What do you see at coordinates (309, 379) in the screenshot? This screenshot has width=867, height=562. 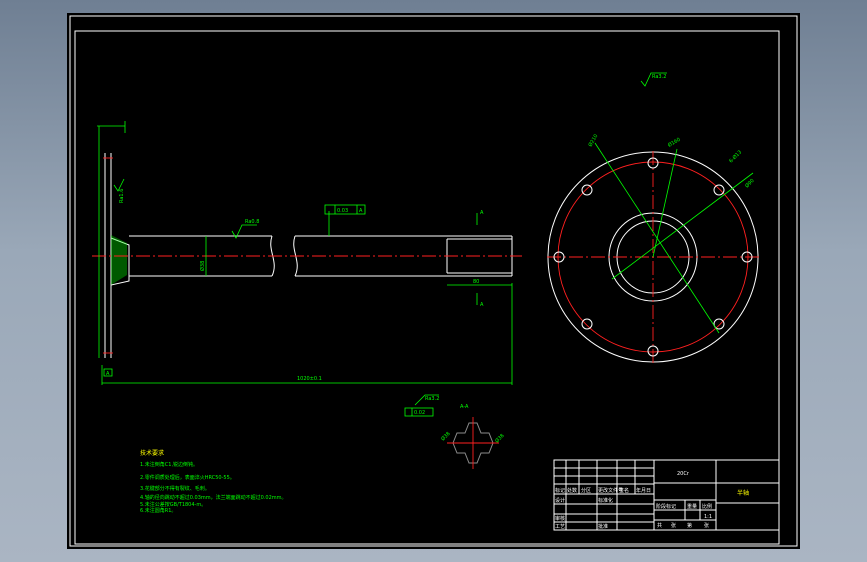 I see `length-dimension: 1020±0.1` at bounding box center [309, 379].